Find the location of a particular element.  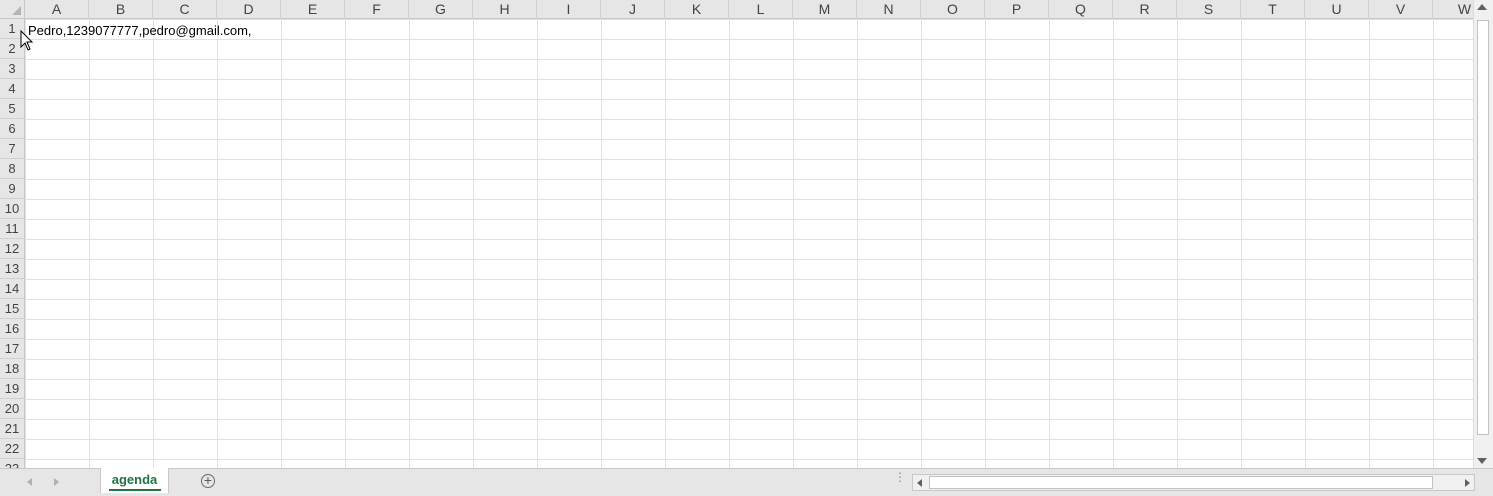

add-sheet-button: + is located at coordinates (208, 480).